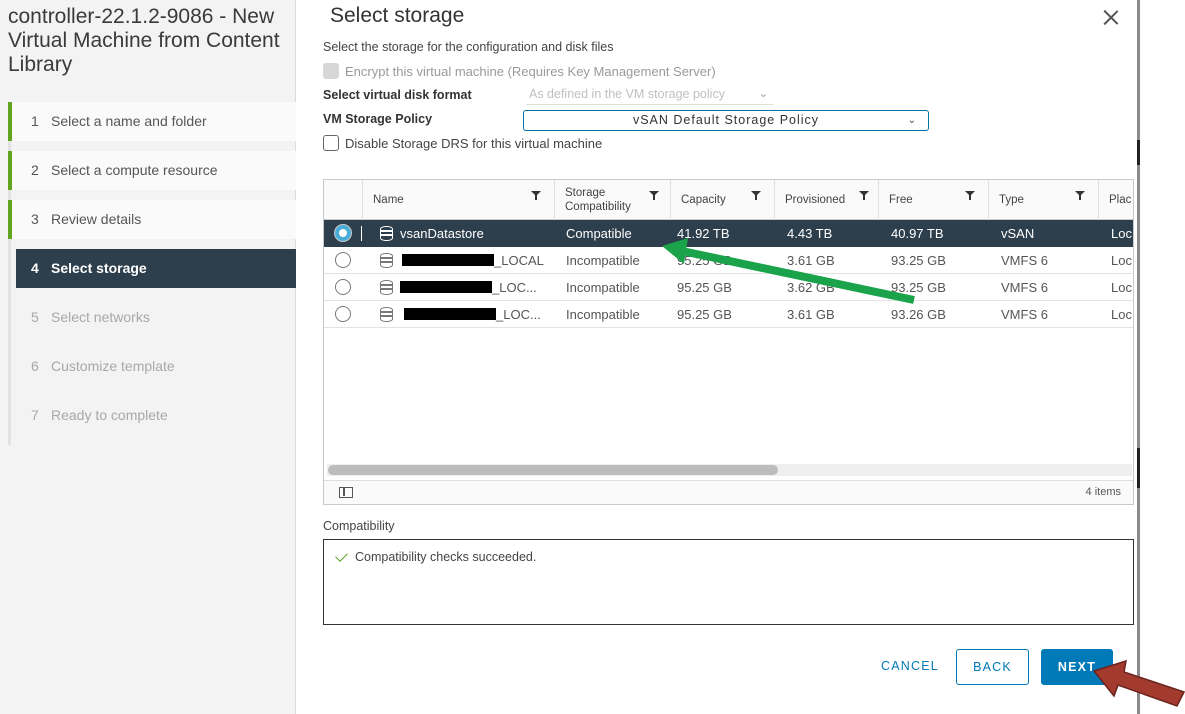  I want to click on step-number: 2, so click(35, 170).